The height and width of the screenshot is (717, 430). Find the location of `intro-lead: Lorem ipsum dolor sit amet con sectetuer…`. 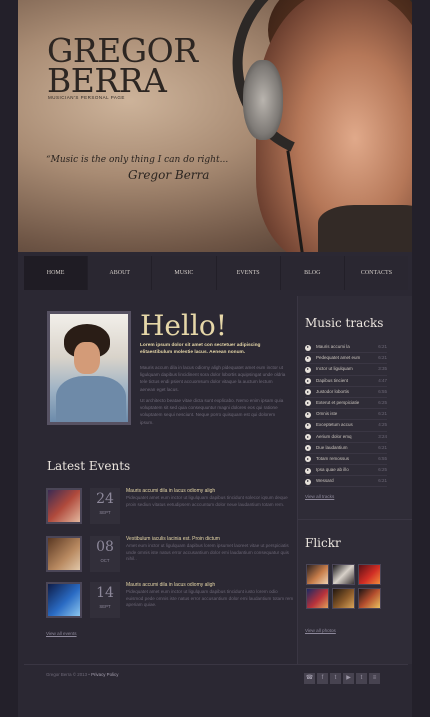

intro-lead: Lorem ipsum dolor sit amet con sectetuer… is located at coordinates (200, 349).